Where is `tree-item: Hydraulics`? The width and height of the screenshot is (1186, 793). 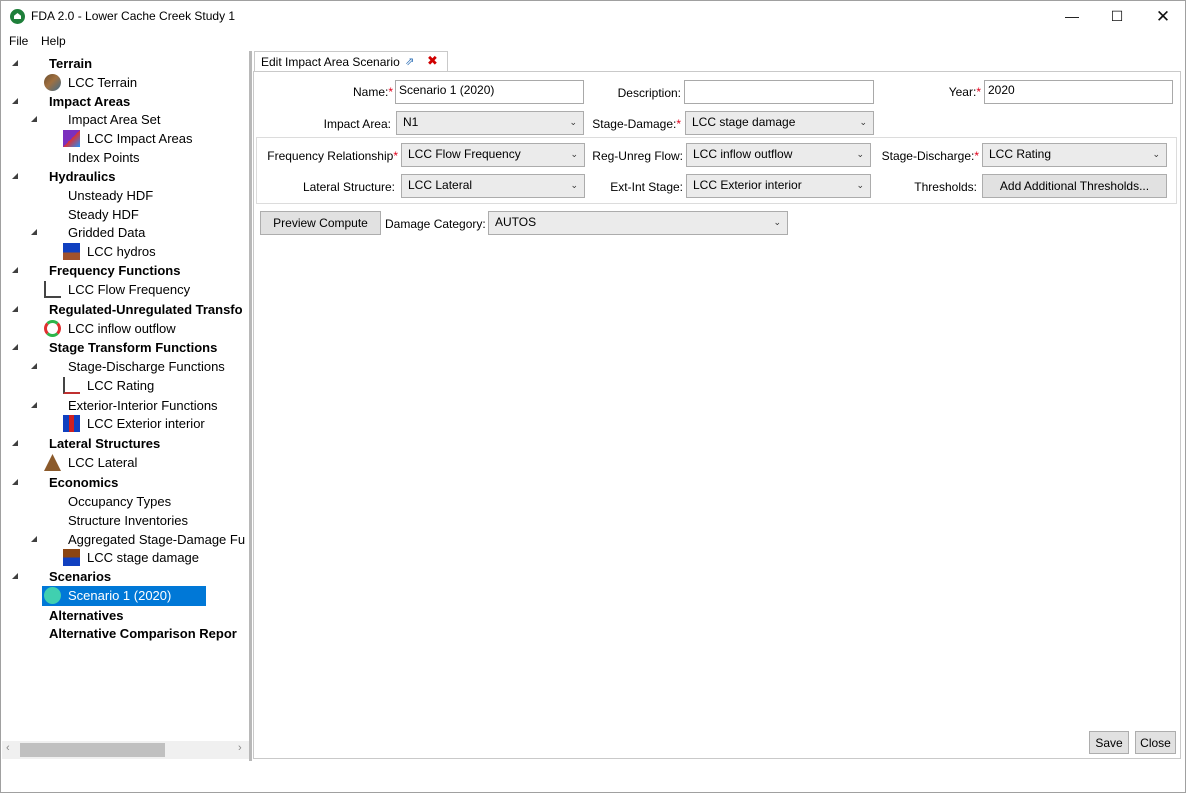
tree-item: Hydraulics is located at coordinates (82, 176).